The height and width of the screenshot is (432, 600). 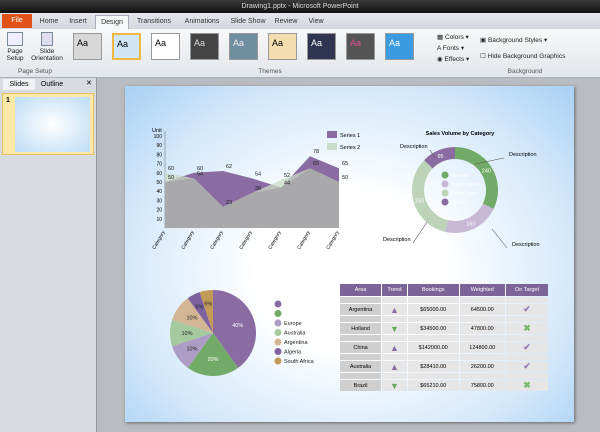 I want to click on background-group-label: Background, so click(x=525, y=71).